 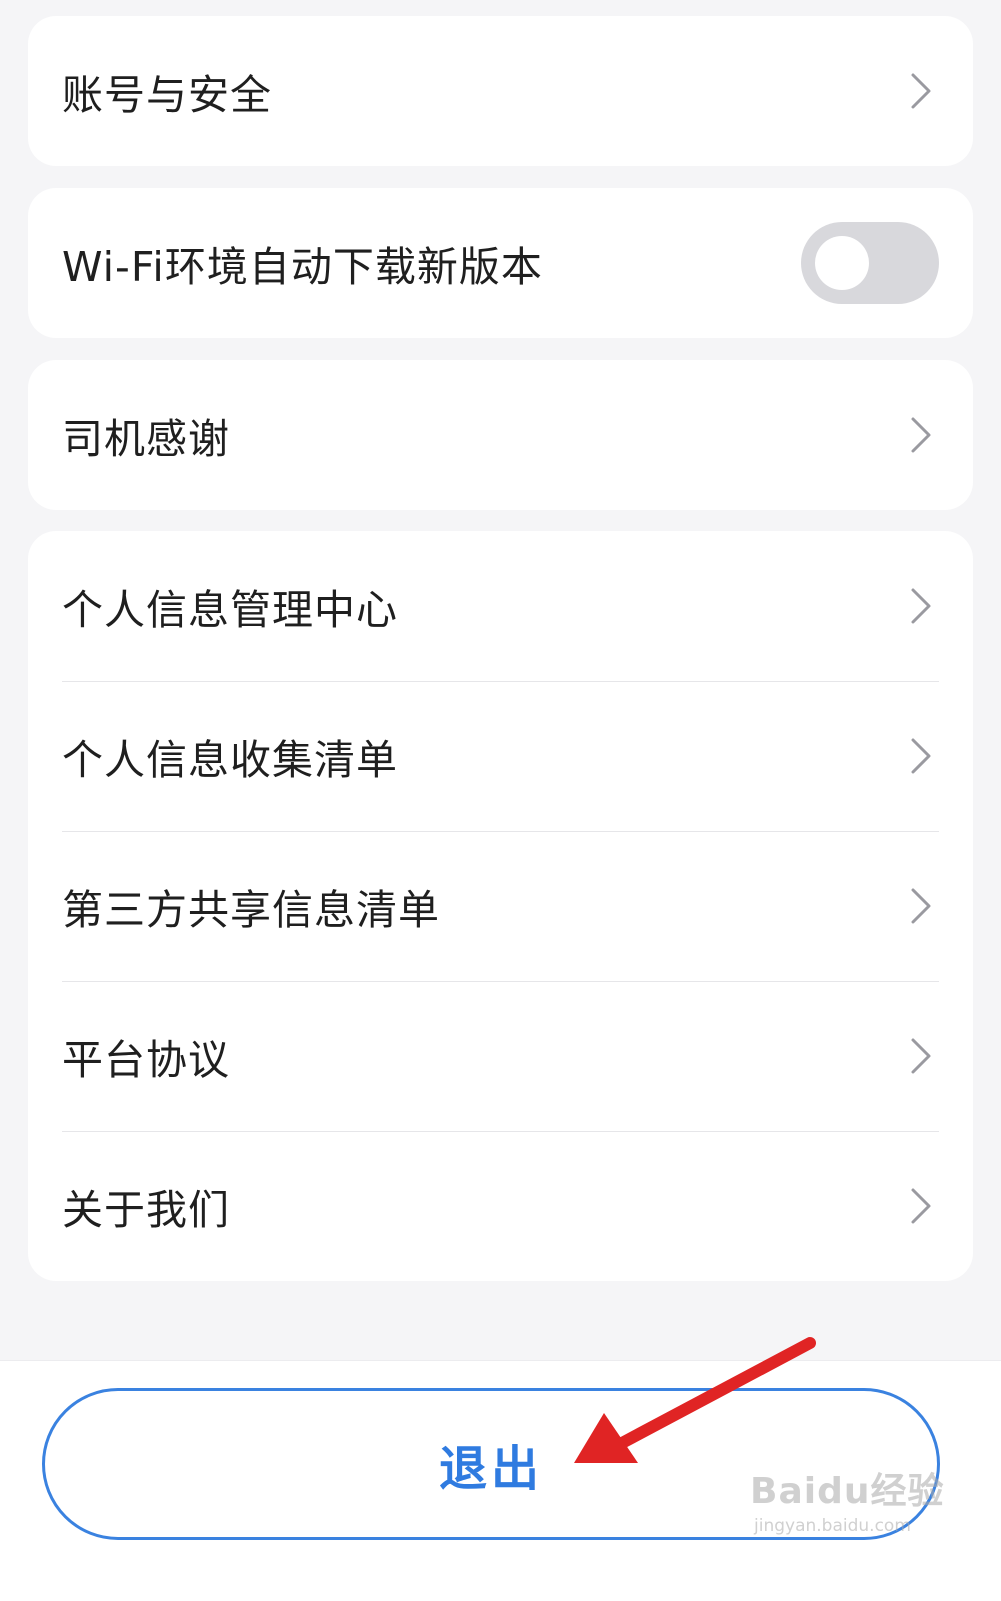 I want to click on settings-item-personal-info-center: 个人信息管理中心, so click(x=500, y=606).